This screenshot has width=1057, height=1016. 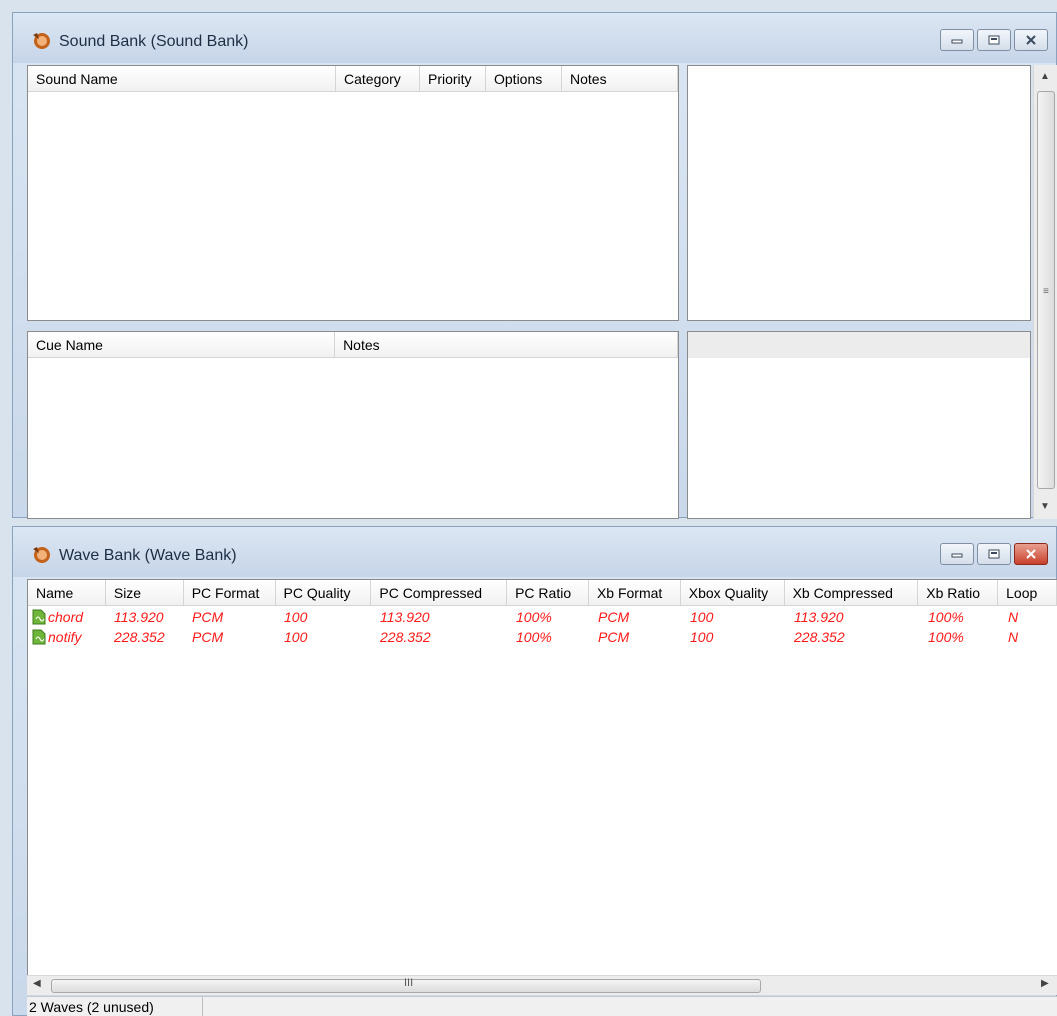 I want to click on status-bar: 2 Waves (2 unused), so click(x=542, y=1006).